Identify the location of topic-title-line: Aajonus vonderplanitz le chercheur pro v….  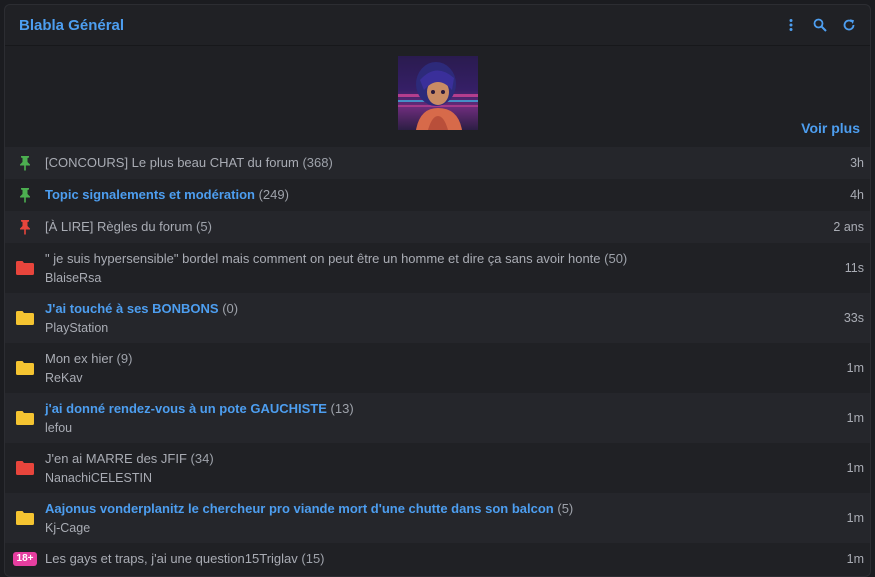
(446, 509).